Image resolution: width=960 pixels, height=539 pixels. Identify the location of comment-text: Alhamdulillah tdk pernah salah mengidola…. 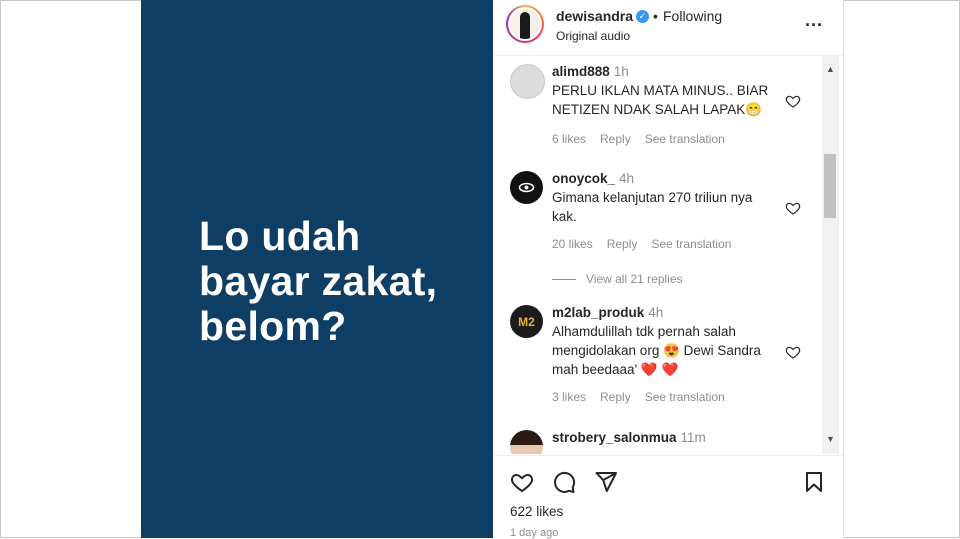
(656, 350).